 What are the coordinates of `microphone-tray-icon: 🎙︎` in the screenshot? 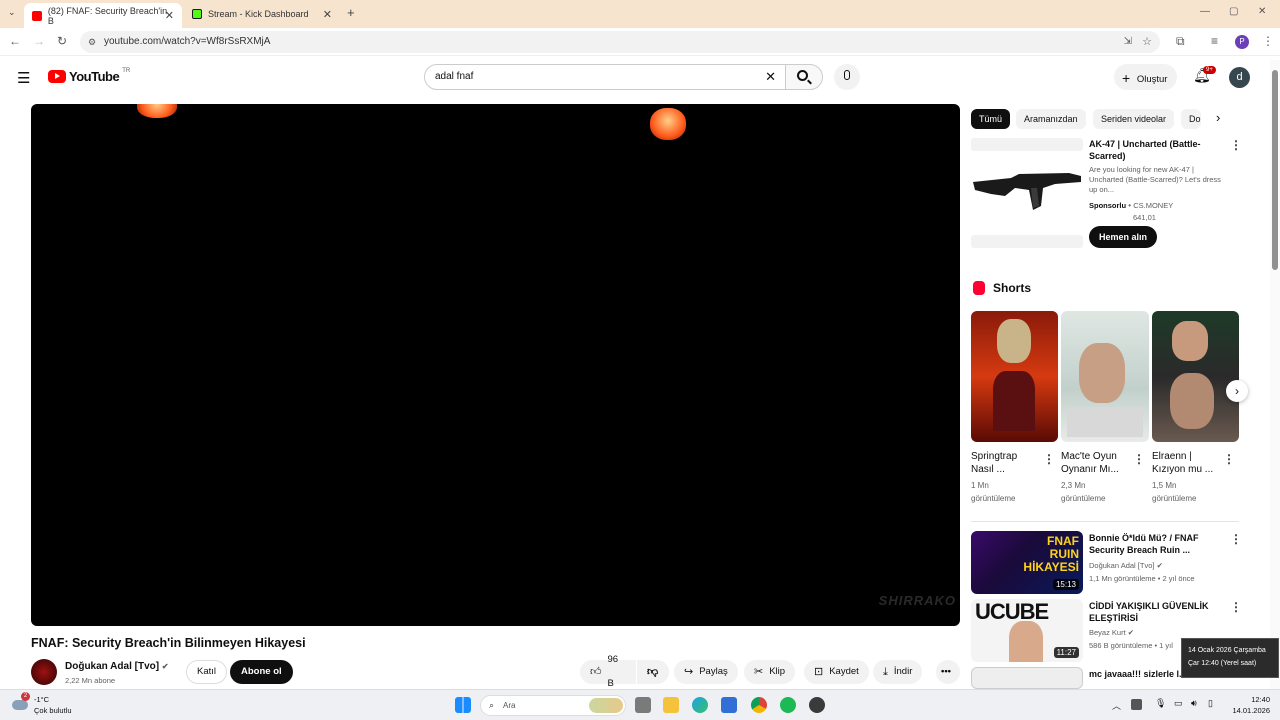 It's located at (1160, 703).